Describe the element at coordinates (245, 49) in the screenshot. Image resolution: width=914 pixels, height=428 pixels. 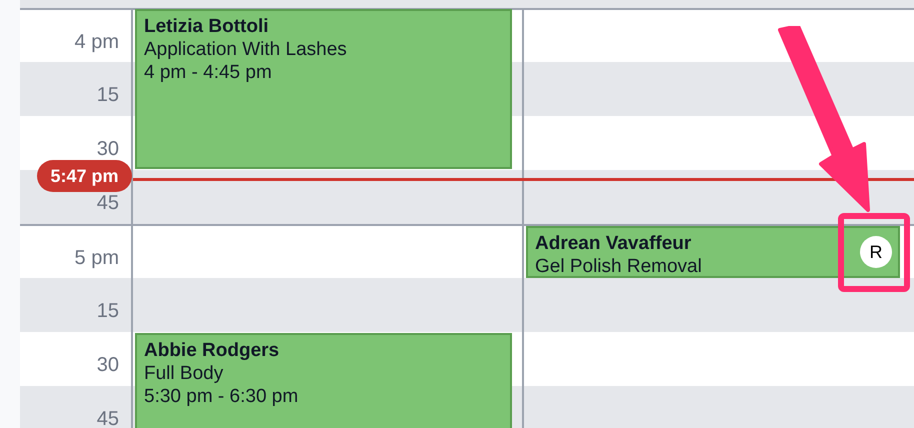
I see `service-name: Application With Lashes` at that location.